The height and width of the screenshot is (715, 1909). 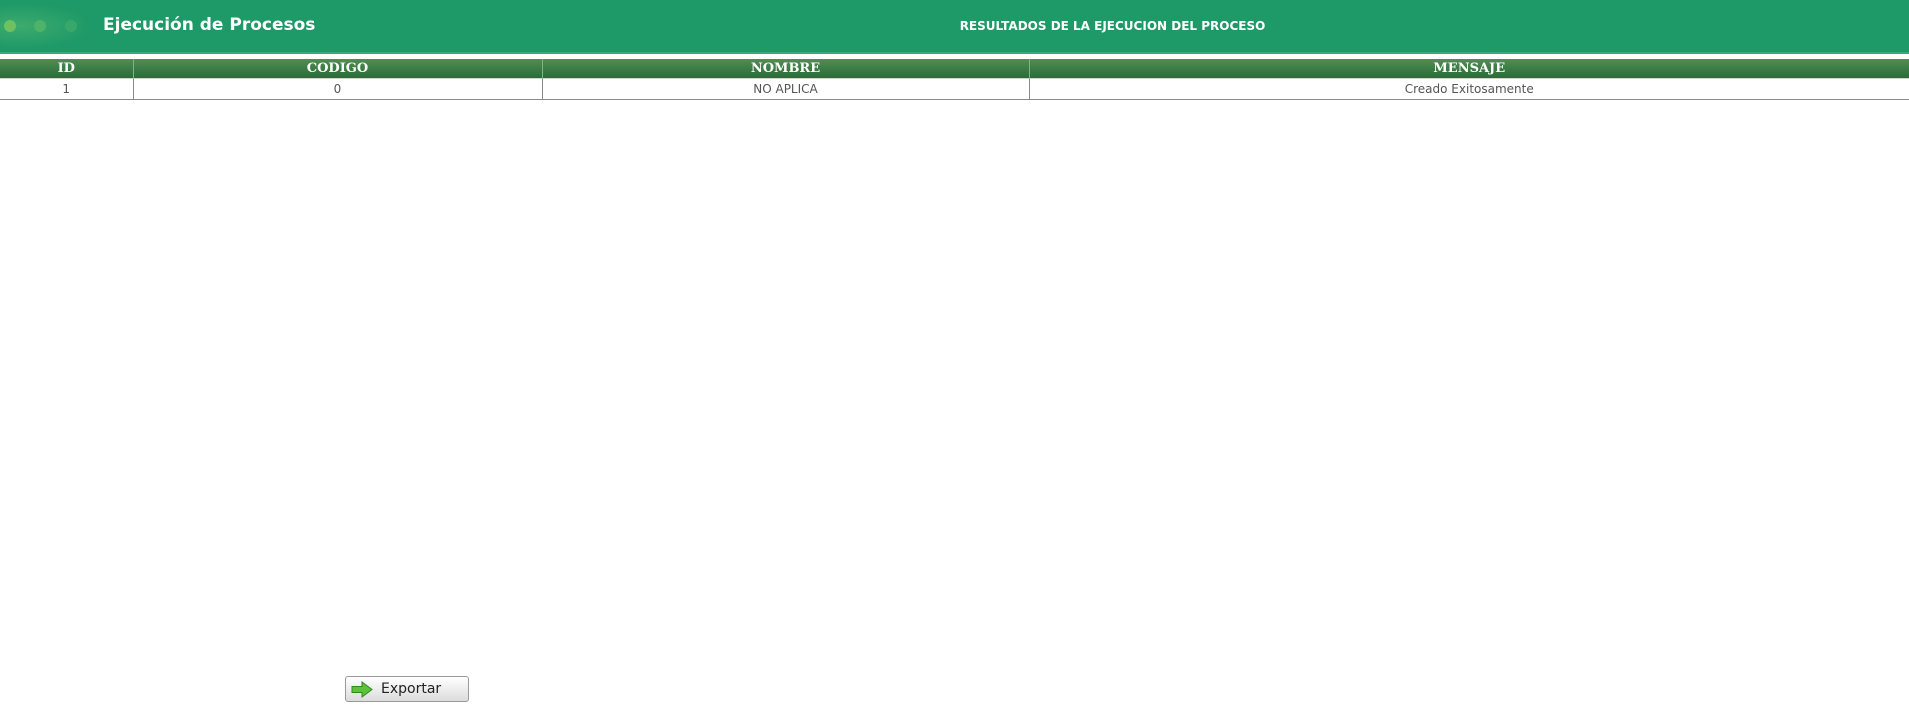 I want to click on cell-id: 1, so click(x=67, y=89).